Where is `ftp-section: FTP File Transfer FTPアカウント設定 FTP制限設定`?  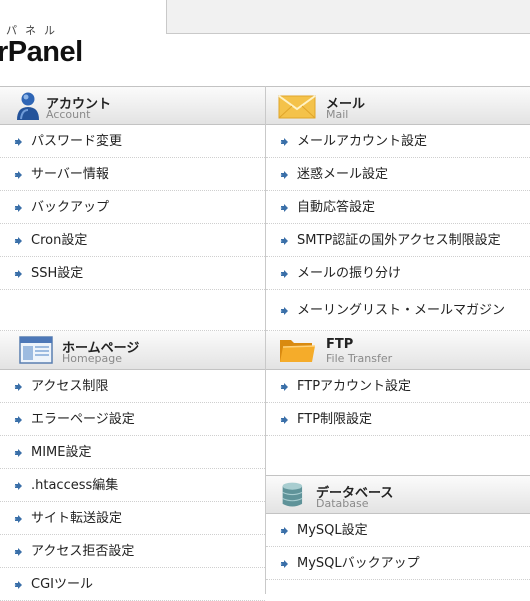 ftp-section: FTP File Transfer FTPアカウント設定 FTP制限設定 is located at coordinates (398, 403).